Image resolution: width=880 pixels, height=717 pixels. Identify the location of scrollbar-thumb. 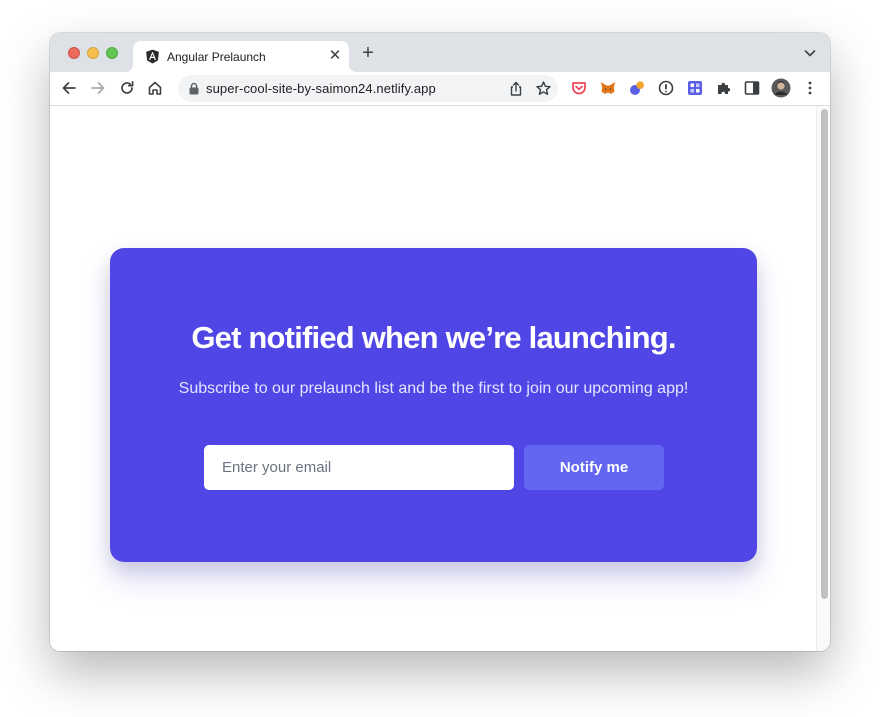
(824, 354).